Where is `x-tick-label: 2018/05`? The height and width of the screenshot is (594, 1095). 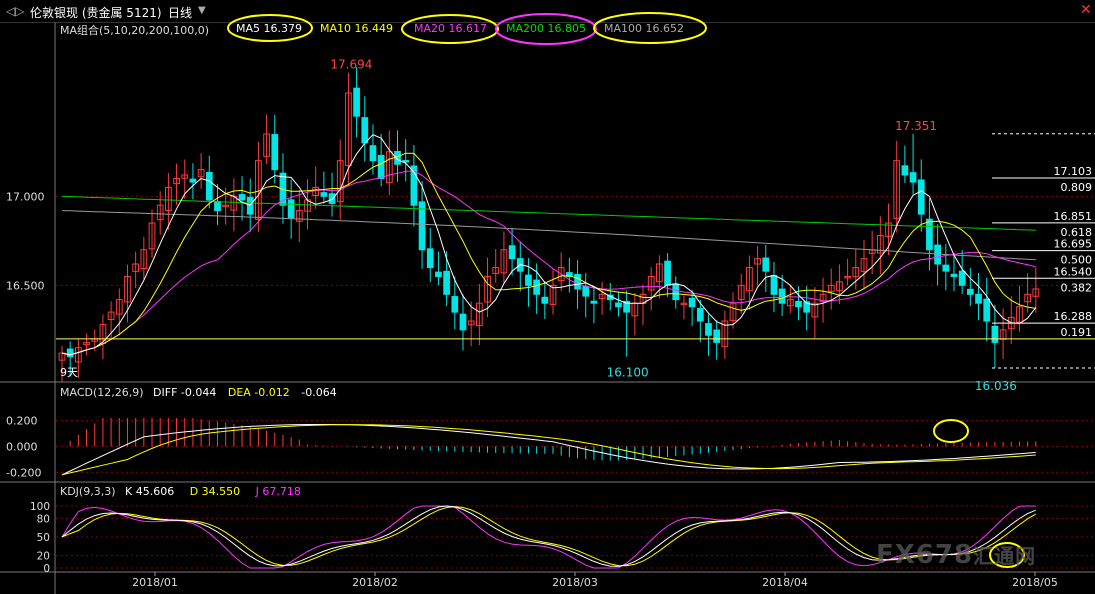 x-tick-label: 2018/05 is located at coordinates (1035, 582).